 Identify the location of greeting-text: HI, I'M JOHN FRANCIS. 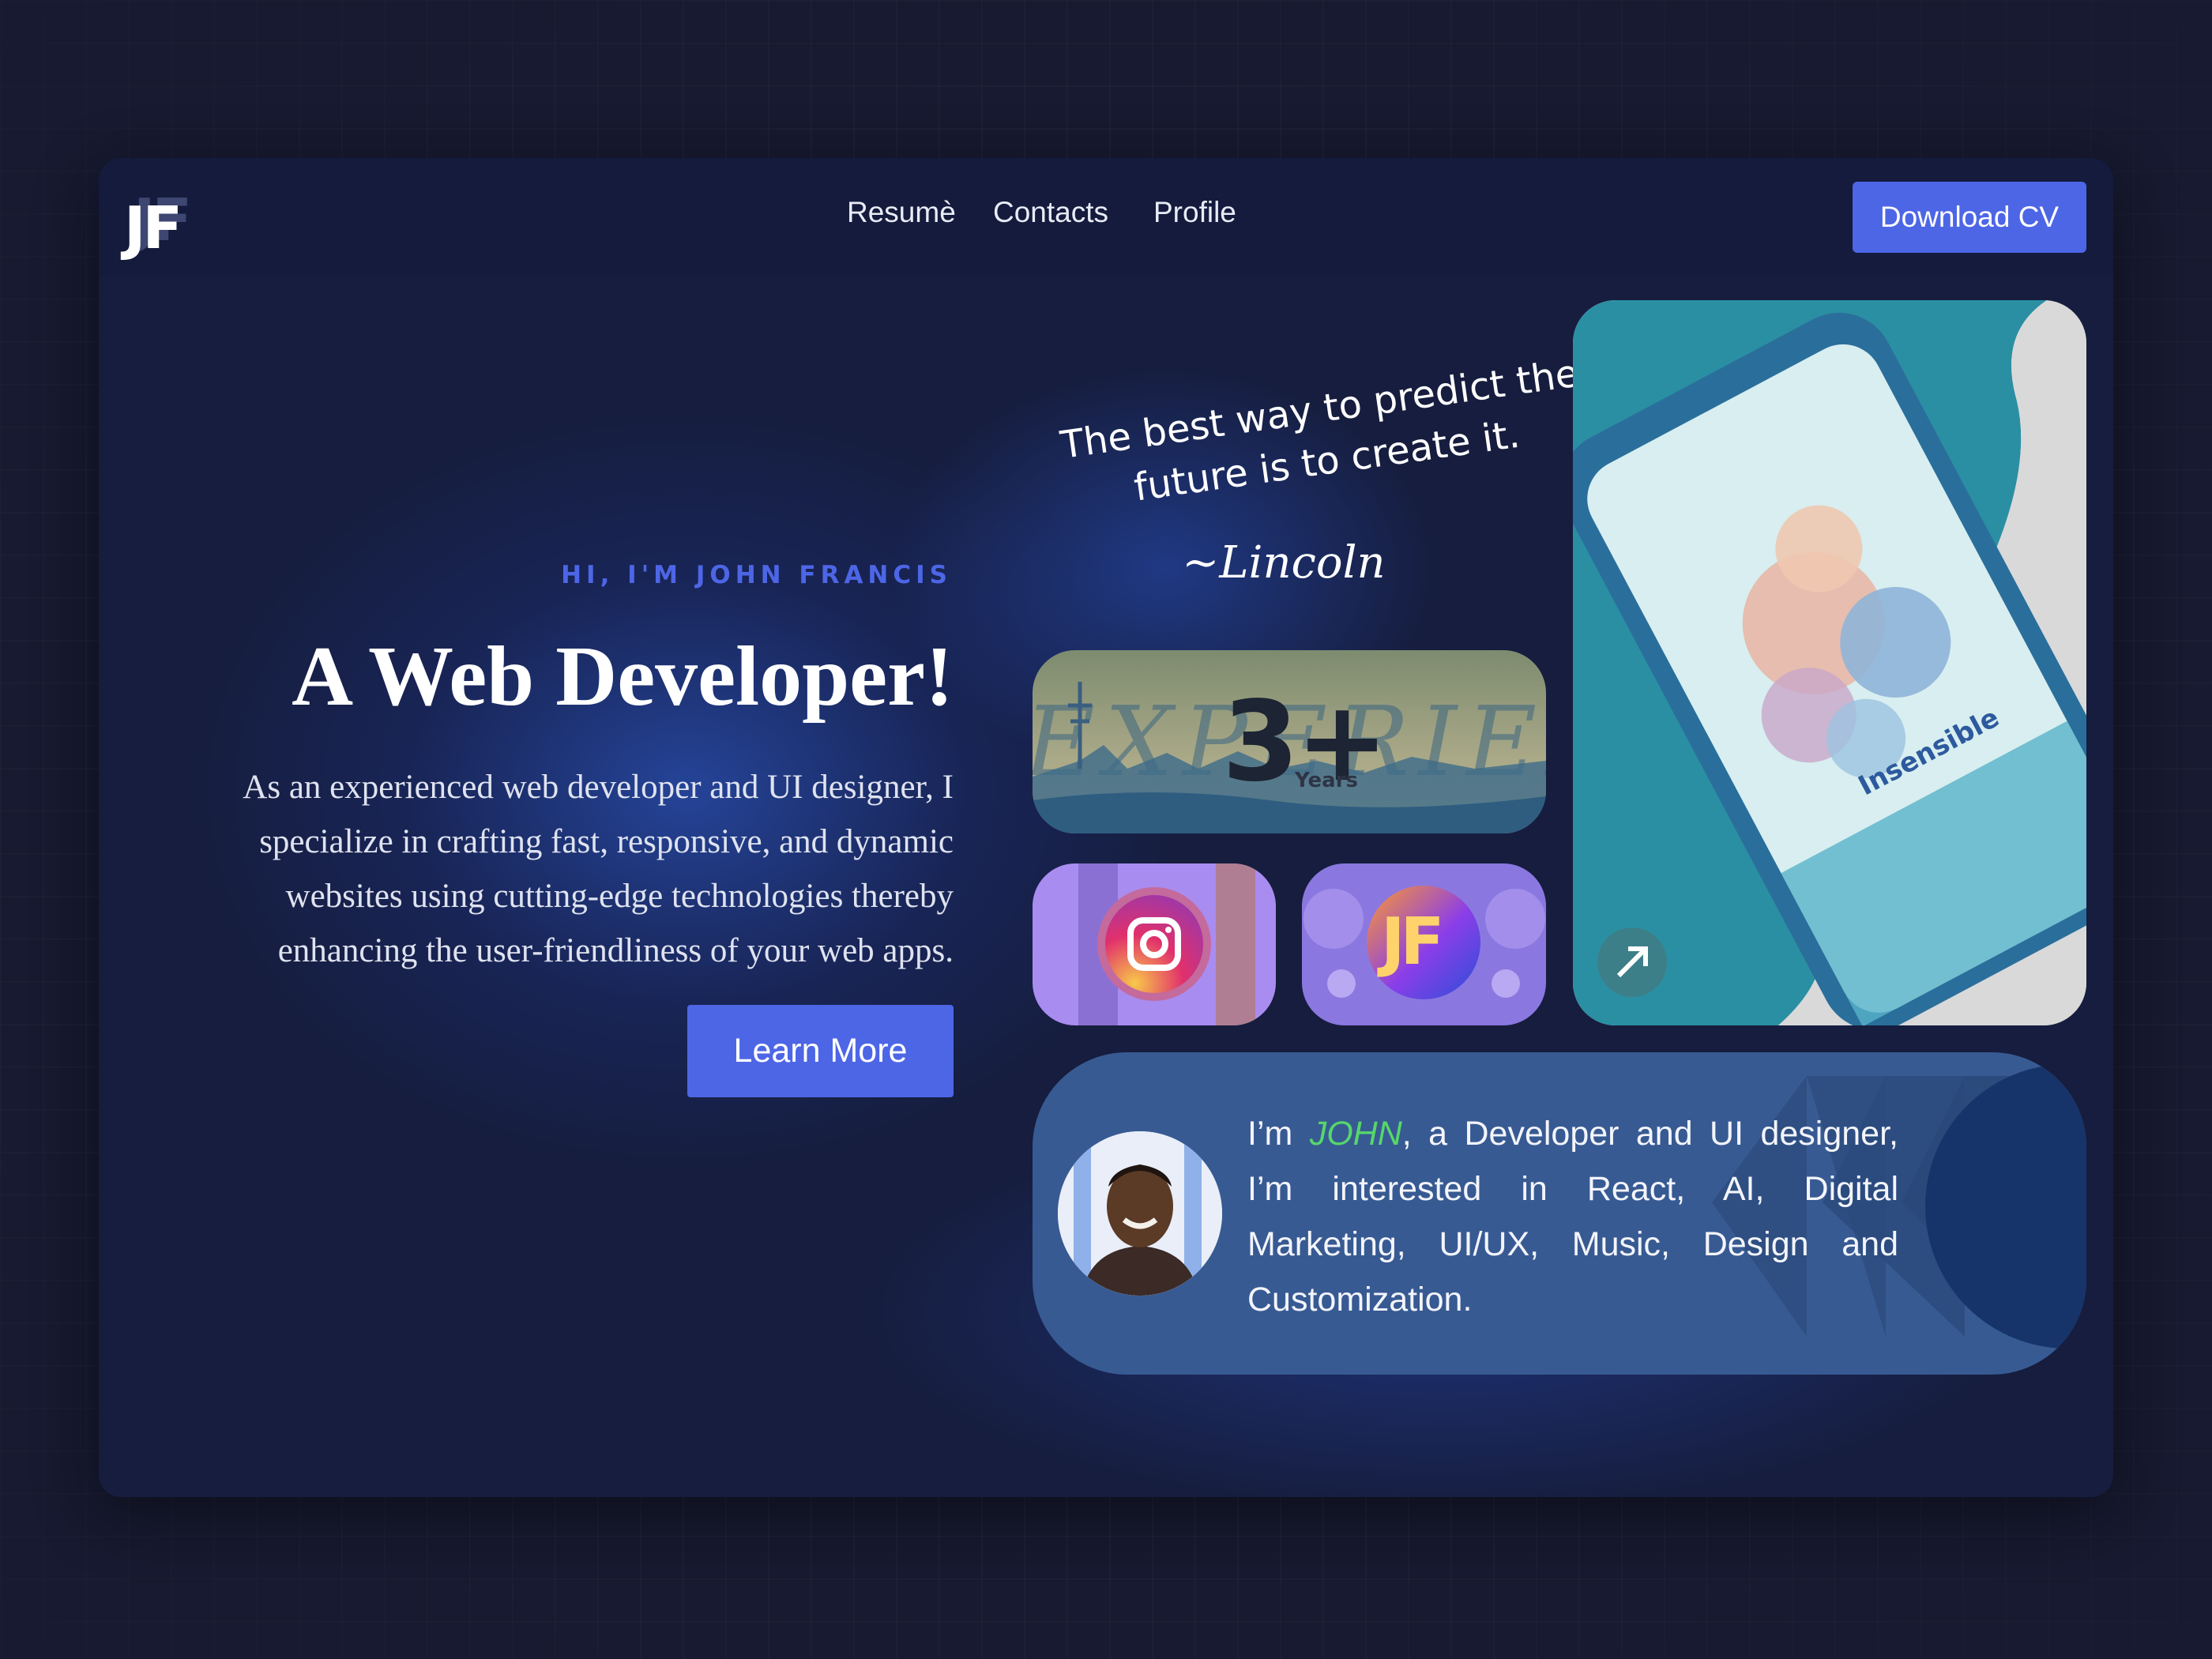
(757, 575).